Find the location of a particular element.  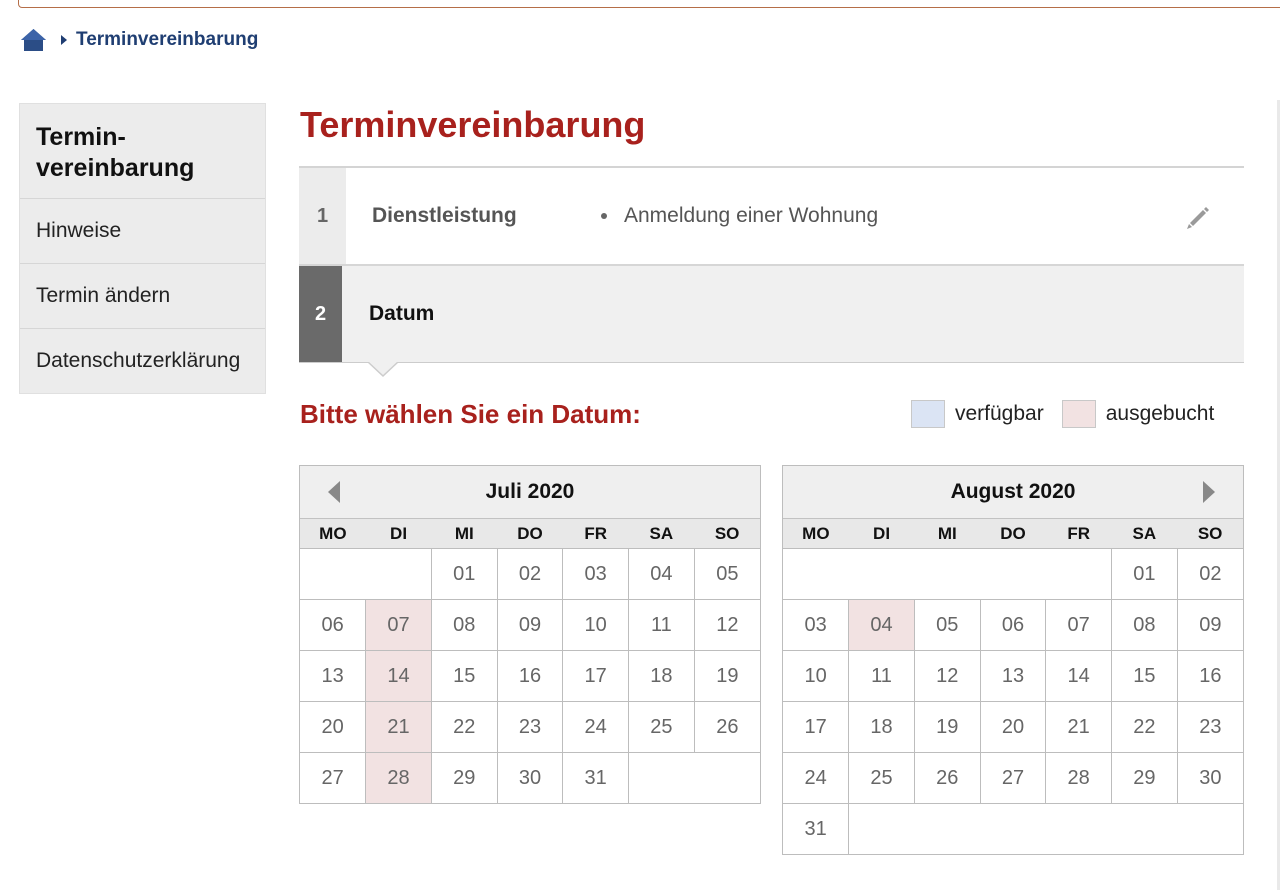

sidebar-item-datenschutz: Datenschutzerklärung is located at coordinates (142, 361).